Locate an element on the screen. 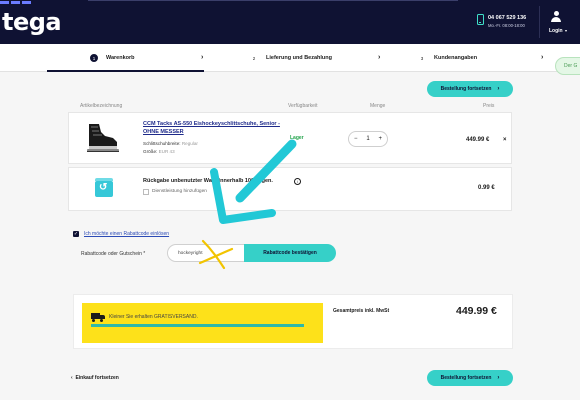 Image resolution: width=580 pixels, height=400 pixels. link-label: Einkauf fortsetzen is located at coordinates (97, 378).